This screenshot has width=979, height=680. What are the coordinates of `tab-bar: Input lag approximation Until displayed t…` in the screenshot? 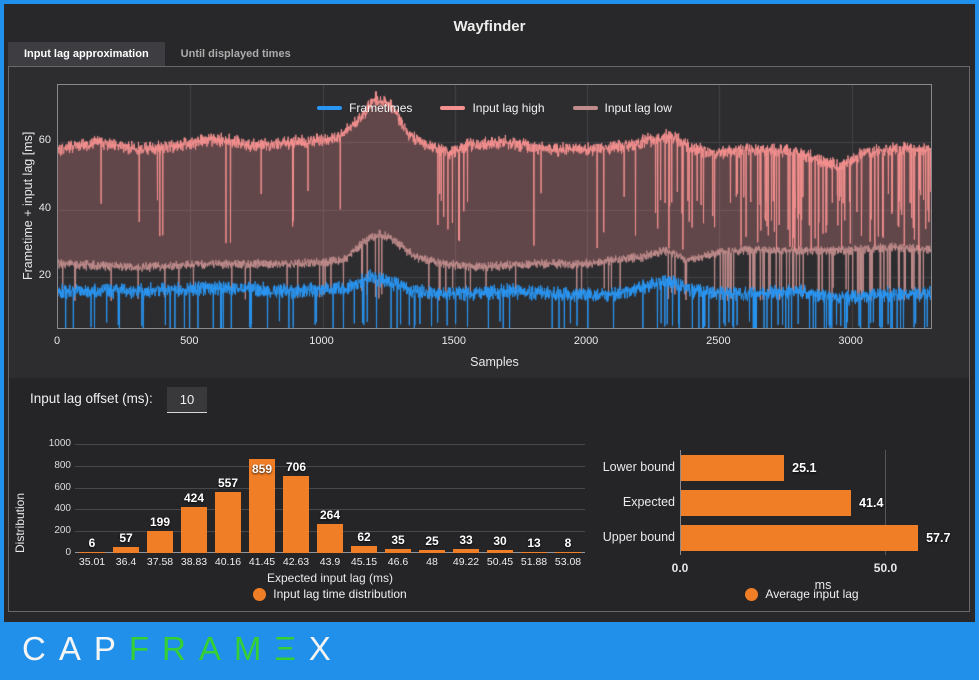 It's located at (157, 54).